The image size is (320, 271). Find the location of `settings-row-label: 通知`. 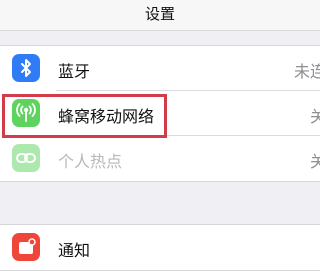

settings-row-label: 通知 is located at coordinates (74, 250).